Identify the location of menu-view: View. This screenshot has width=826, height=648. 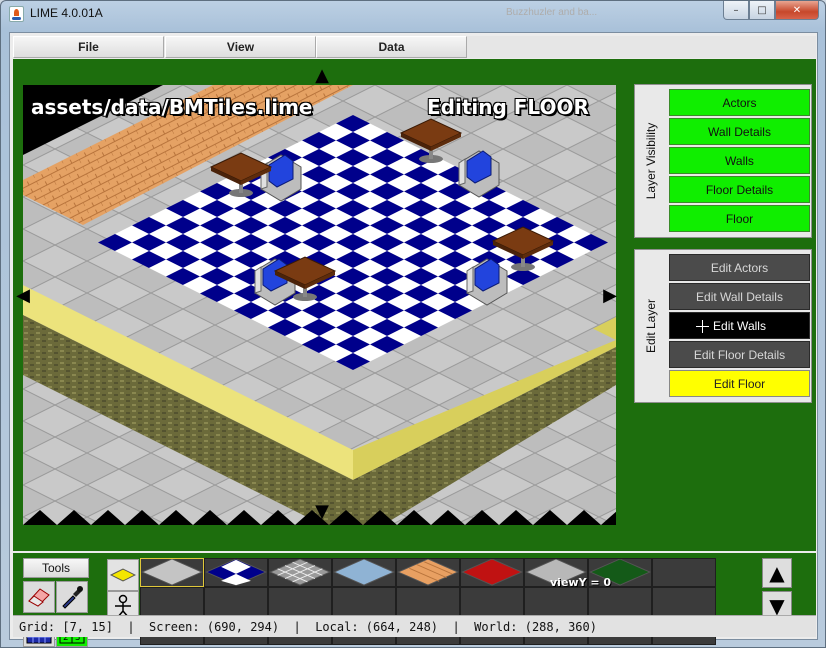
(240, 47).